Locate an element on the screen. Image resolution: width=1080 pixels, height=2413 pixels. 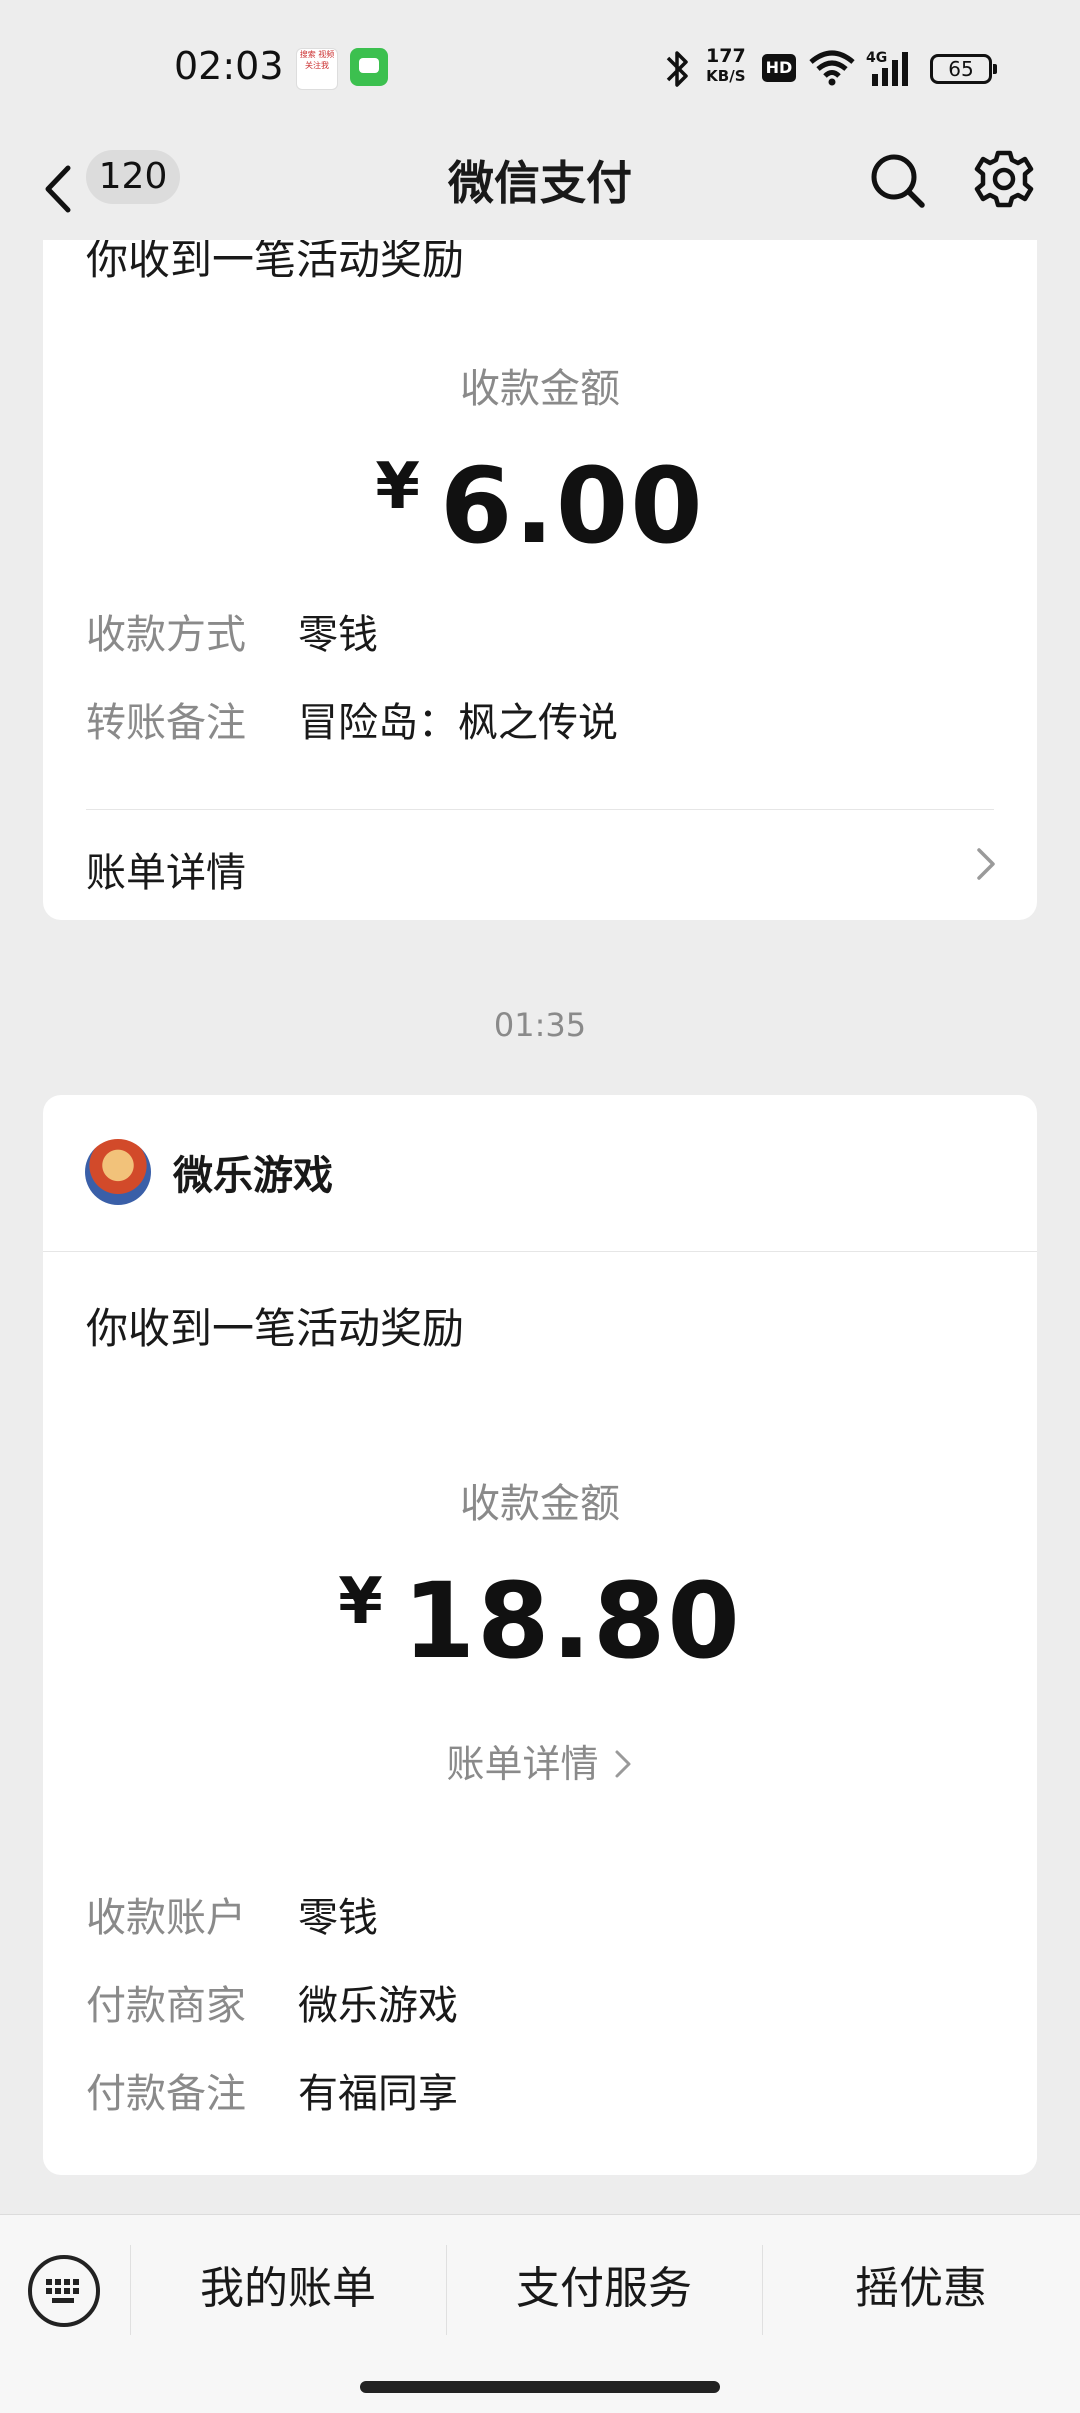
amount-value: ¥6.00 is located at coordinates (540, 506).